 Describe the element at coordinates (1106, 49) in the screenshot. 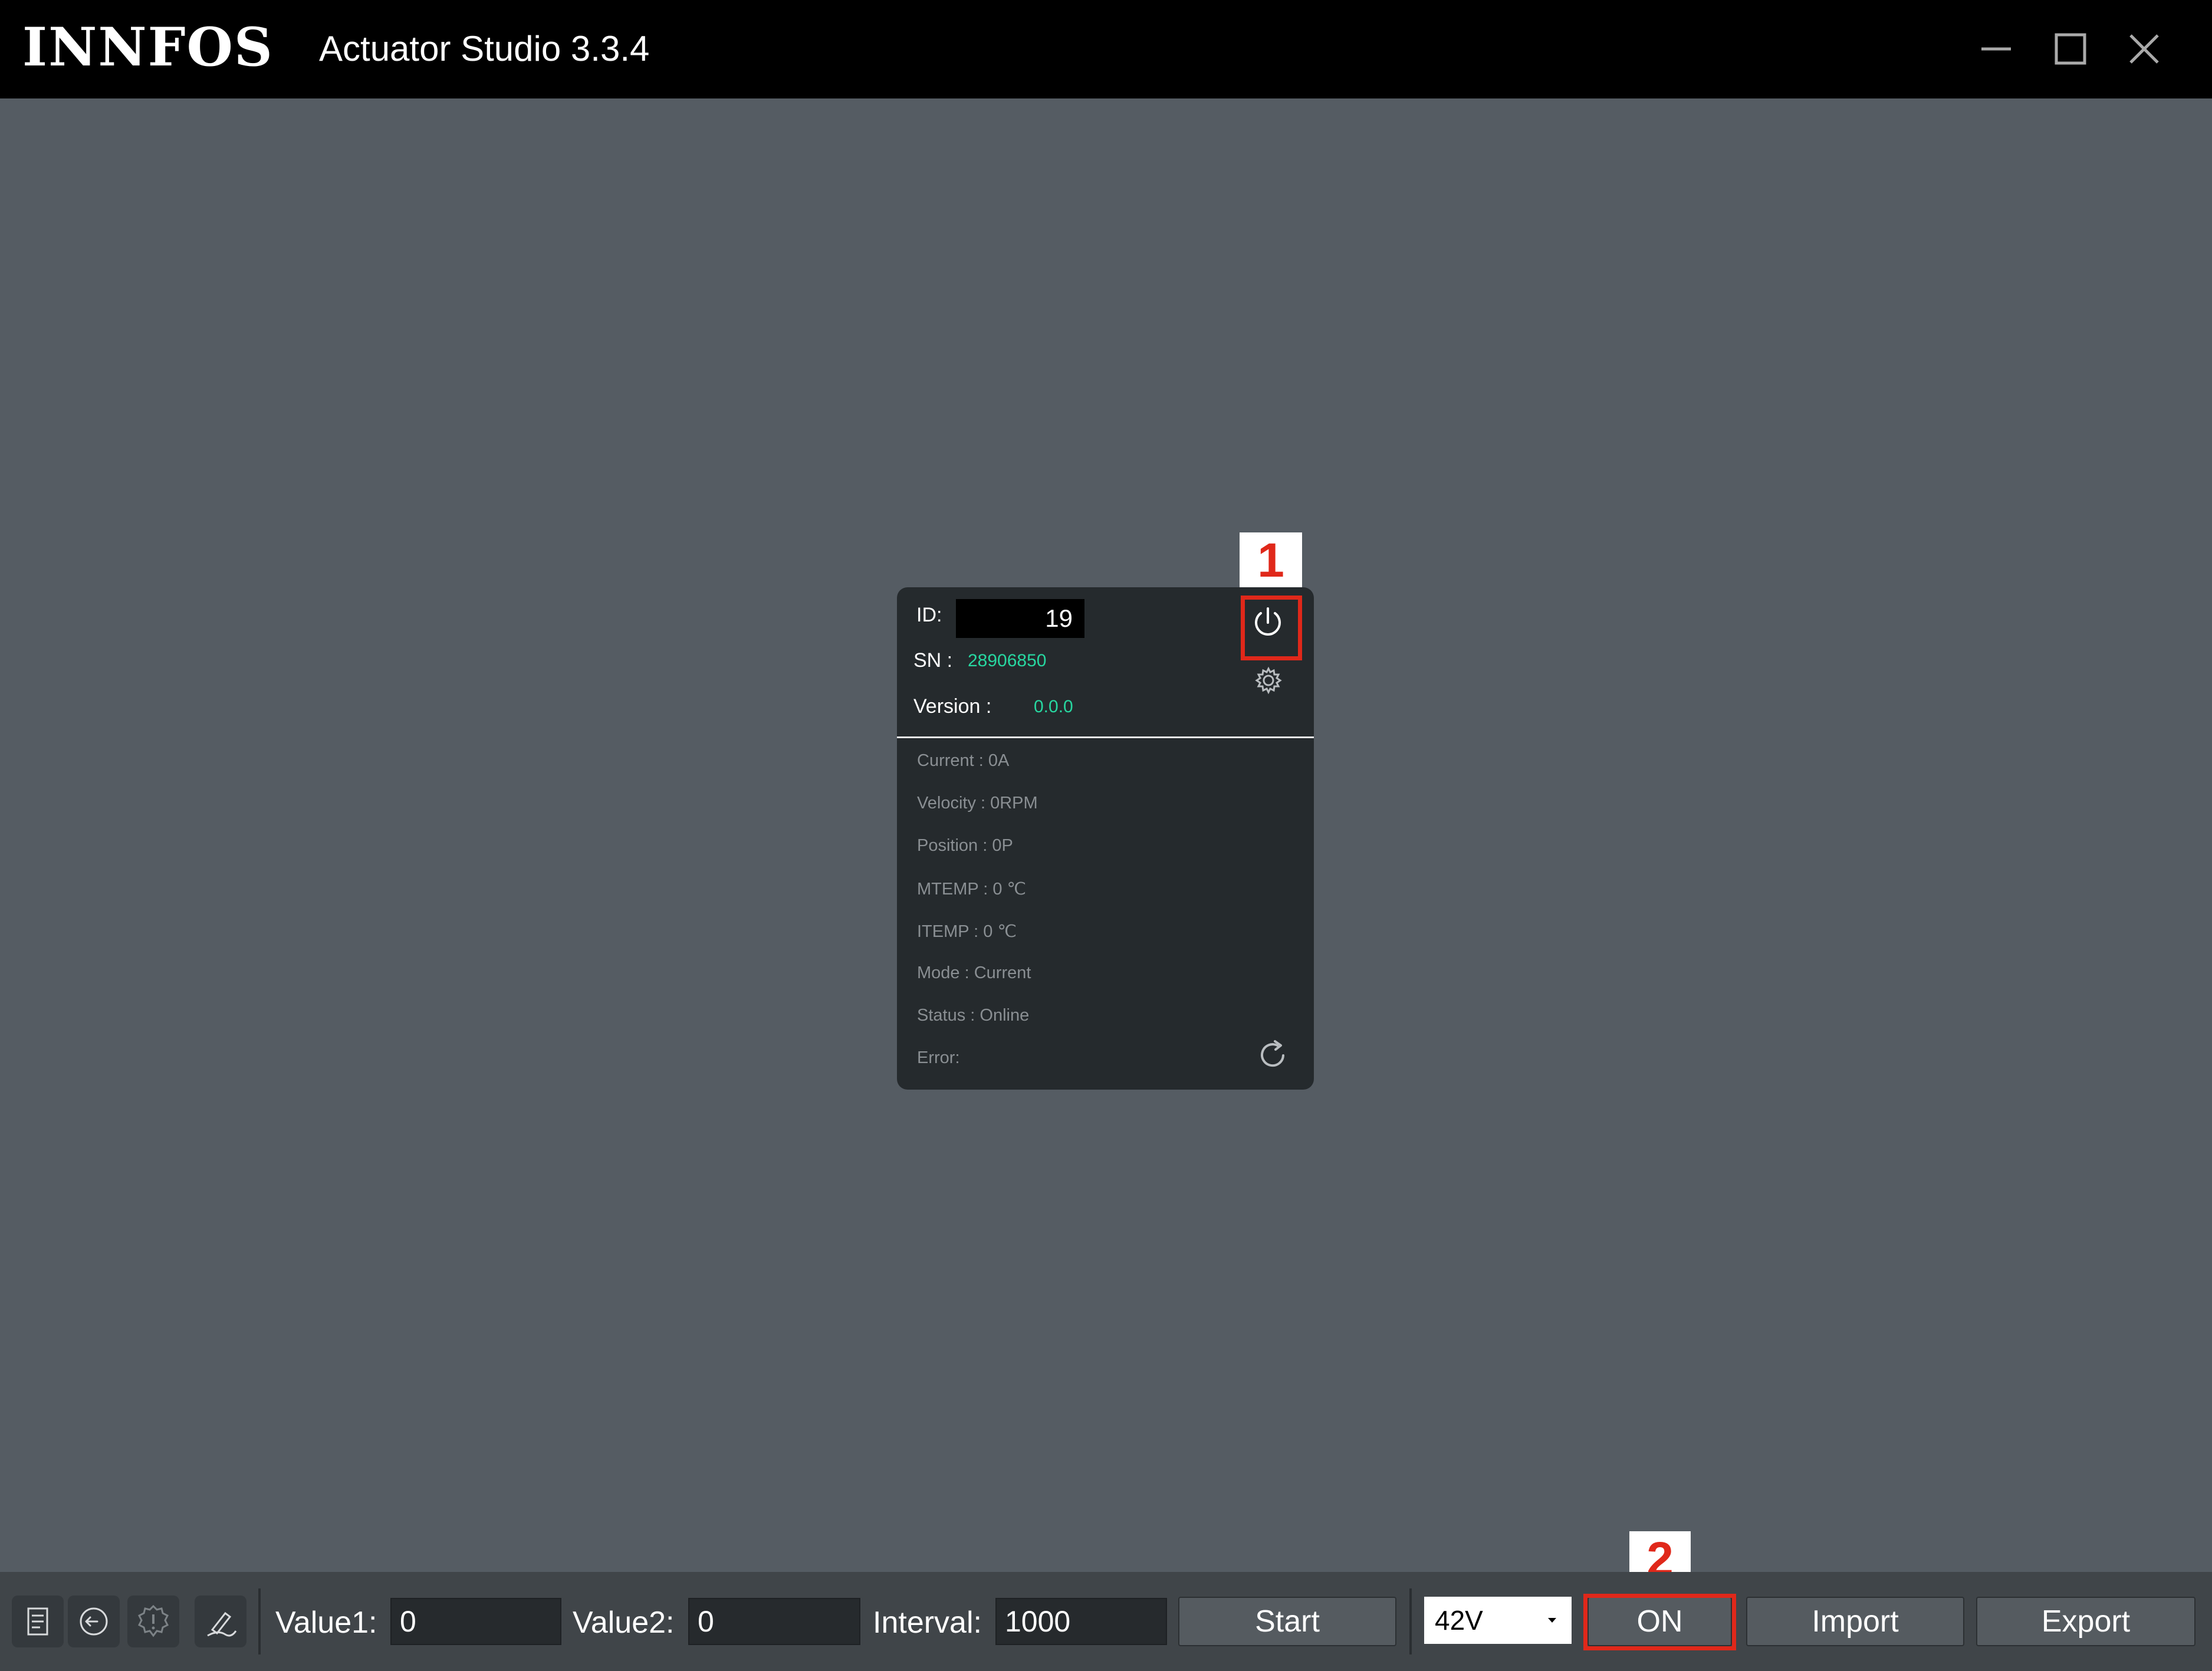

I see `title-bar: INNFOS Actuator Studio 3.3.4` at that location.